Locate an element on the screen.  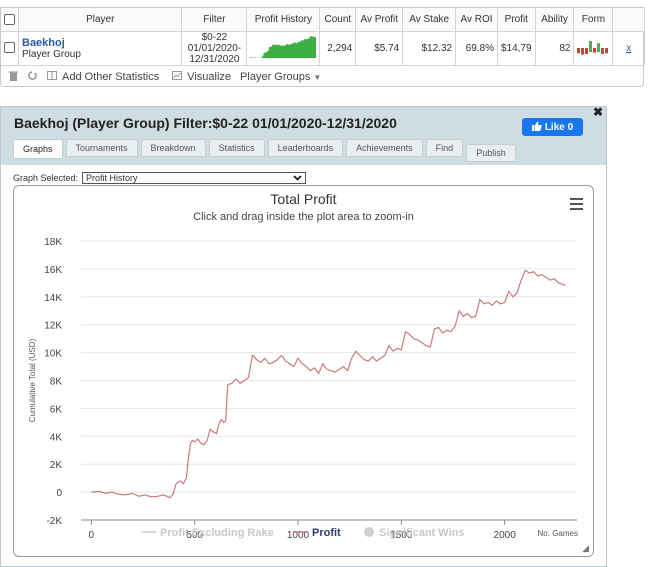
player-groups-label: Player Groups is located at coordinates (275, 77).